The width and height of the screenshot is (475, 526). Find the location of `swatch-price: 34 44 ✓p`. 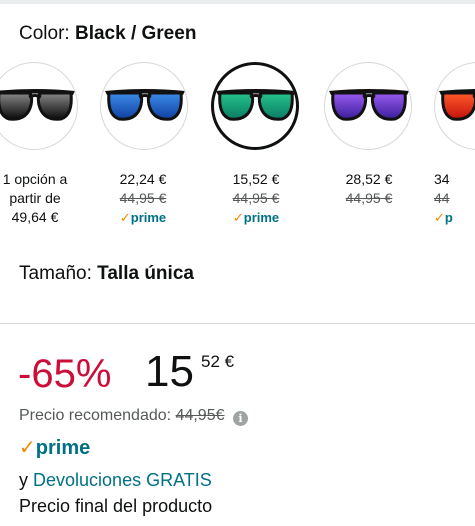

swatch-price: 34 44 ✓p is located at coordinates (442, 198).